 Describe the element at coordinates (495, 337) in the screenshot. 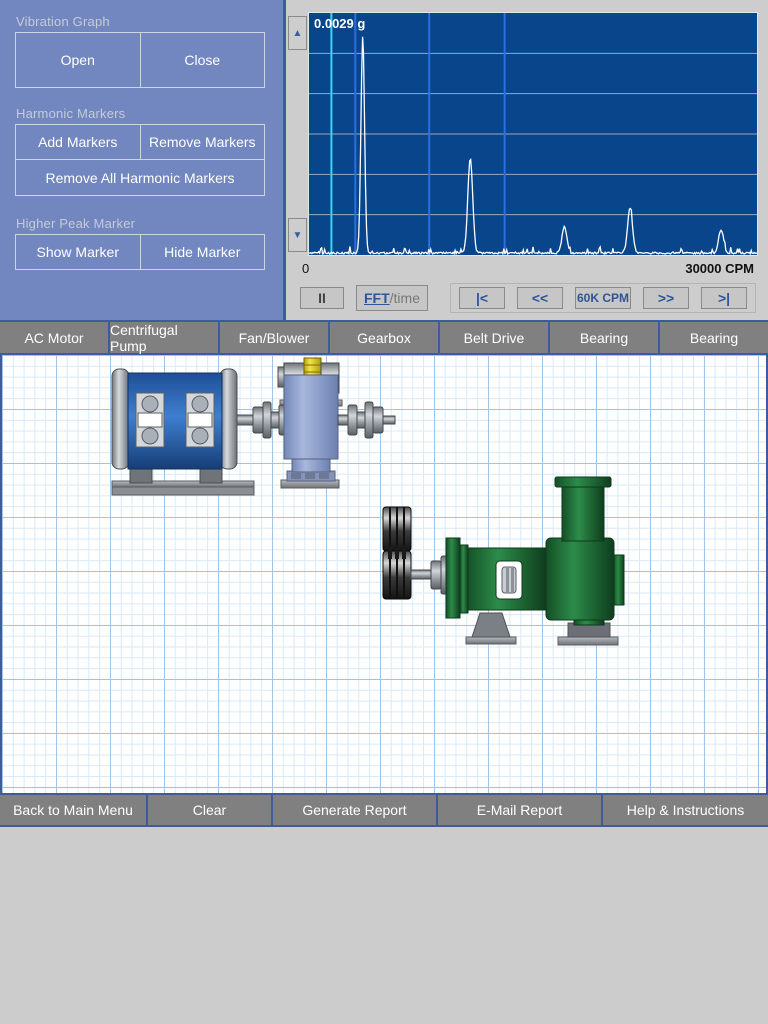

I see `tab-belt-drive: Belt Drive` at that location.